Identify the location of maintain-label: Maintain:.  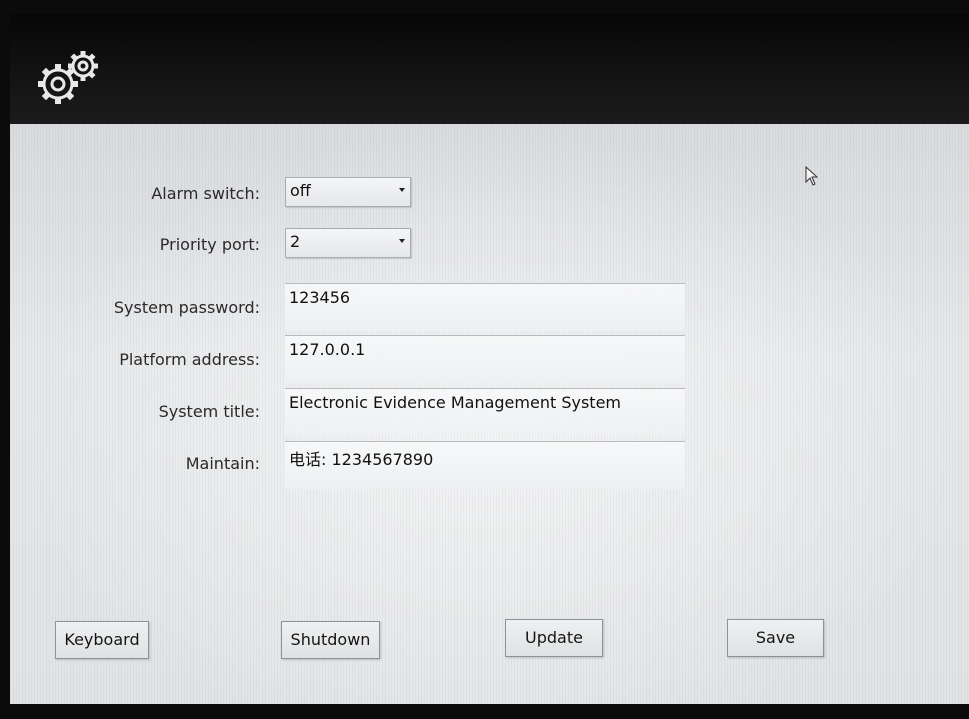
(222, 463).